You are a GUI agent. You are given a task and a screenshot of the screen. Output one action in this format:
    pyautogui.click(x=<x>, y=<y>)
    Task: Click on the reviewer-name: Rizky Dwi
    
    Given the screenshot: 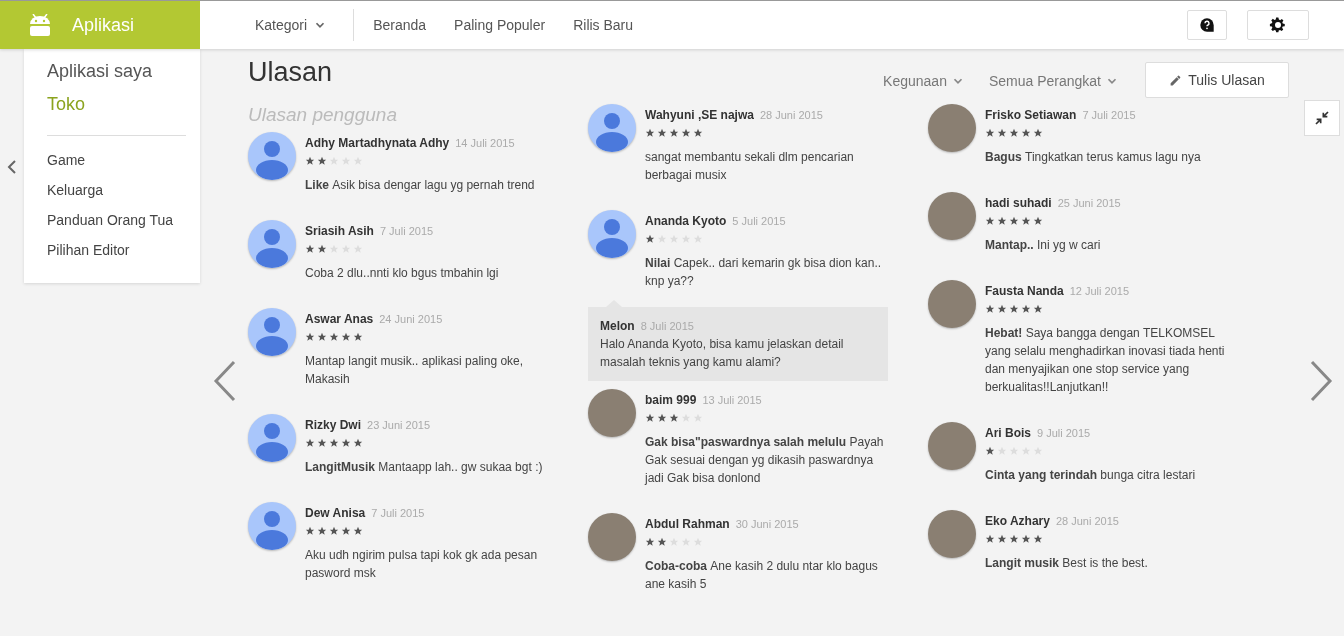 What is the action you would take?
    pyautogui.click(x=333, y=425)
    